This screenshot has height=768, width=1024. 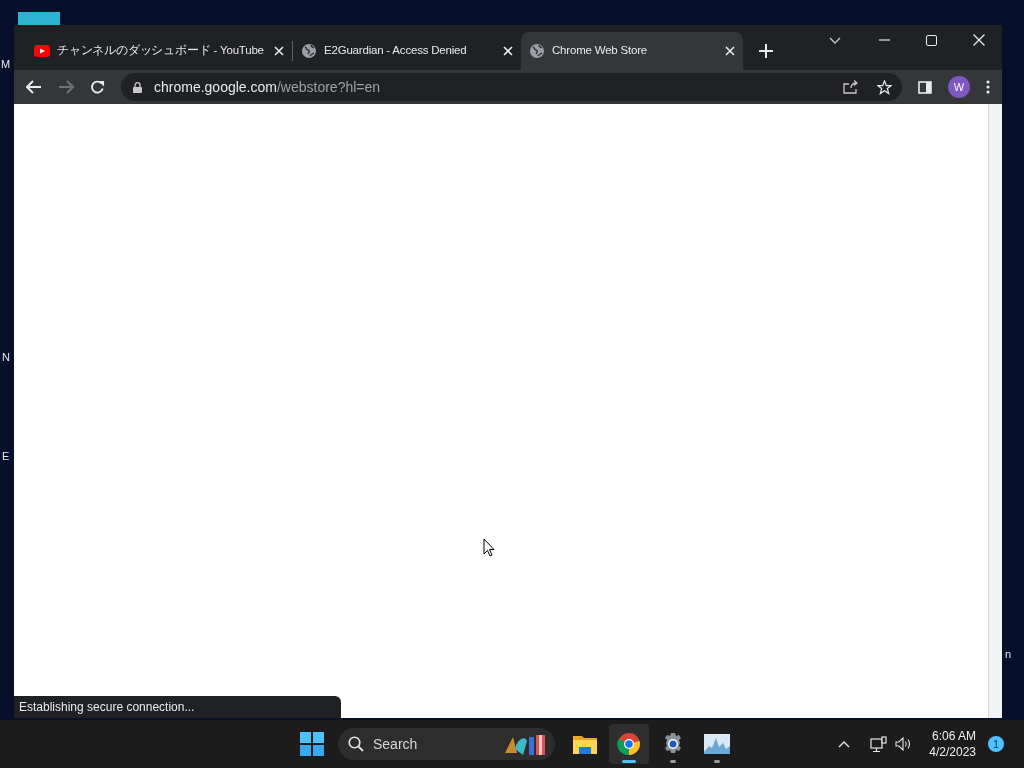 What do you see at coordinates (879, 744) in the screenshot?
I see `network-icon` at bounding box center [879, 744].